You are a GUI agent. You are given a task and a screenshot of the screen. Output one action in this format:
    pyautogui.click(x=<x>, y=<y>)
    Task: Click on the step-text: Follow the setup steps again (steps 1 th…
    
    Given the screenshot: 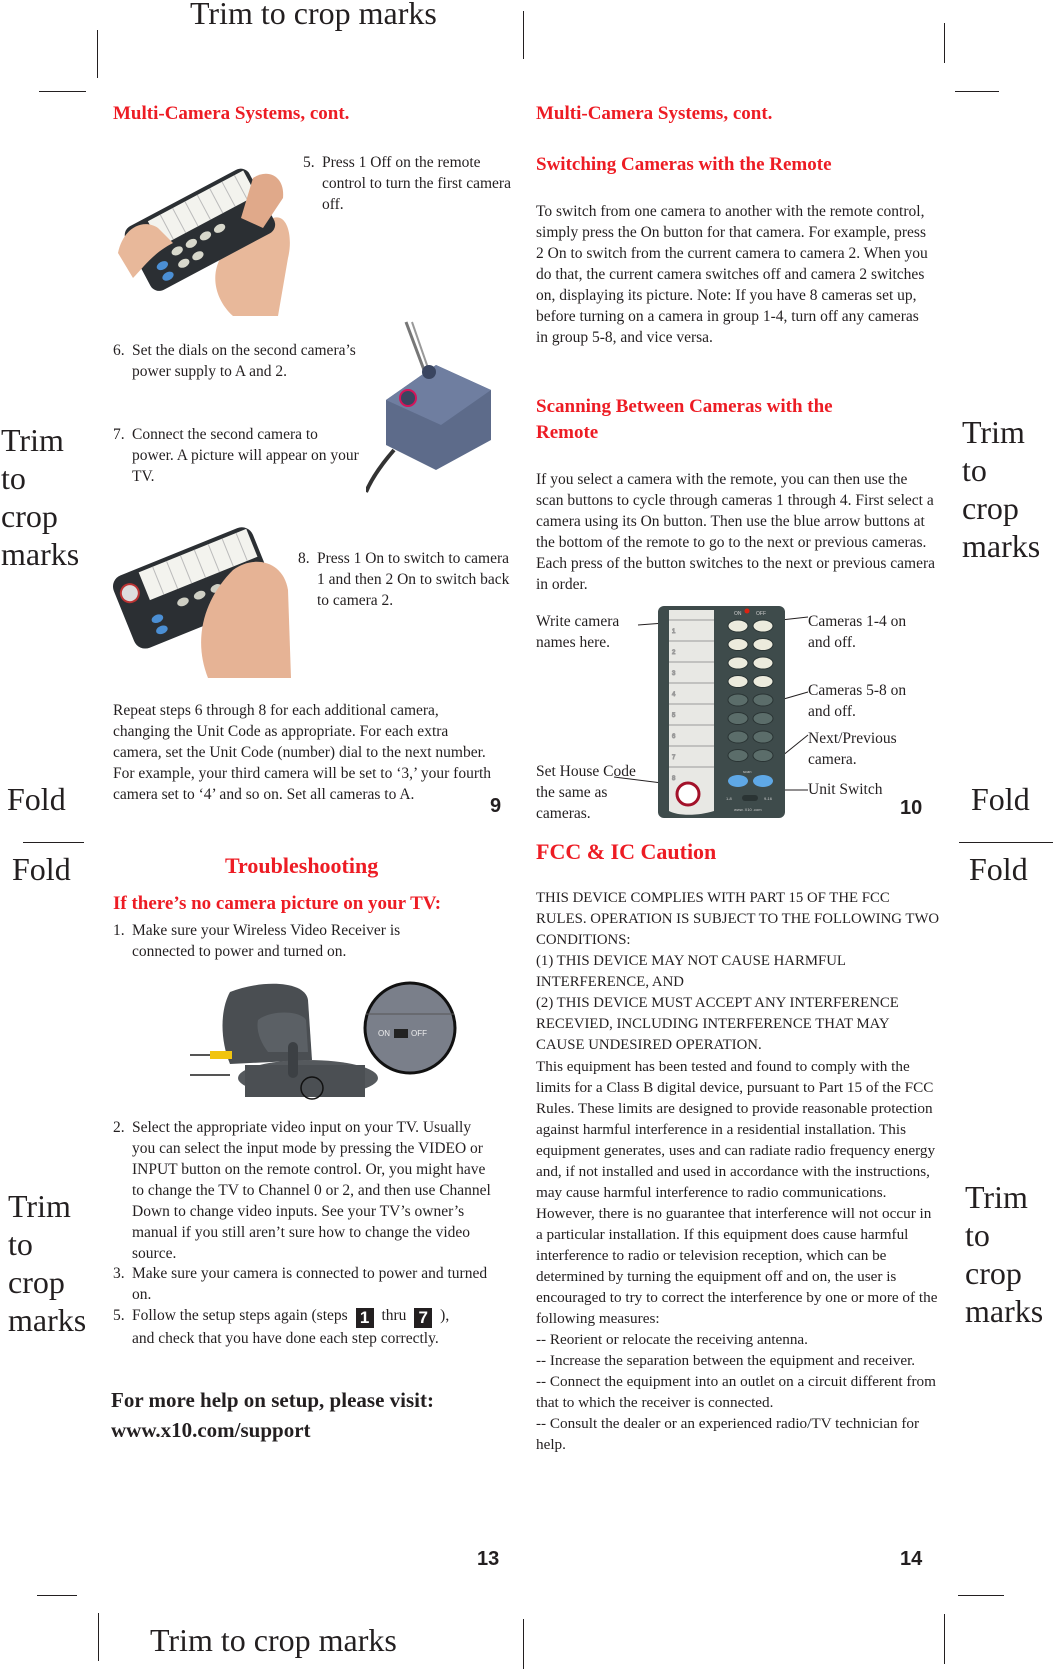 What is the action you would take?
    pyautogui.click(x=310, y=1327)
    